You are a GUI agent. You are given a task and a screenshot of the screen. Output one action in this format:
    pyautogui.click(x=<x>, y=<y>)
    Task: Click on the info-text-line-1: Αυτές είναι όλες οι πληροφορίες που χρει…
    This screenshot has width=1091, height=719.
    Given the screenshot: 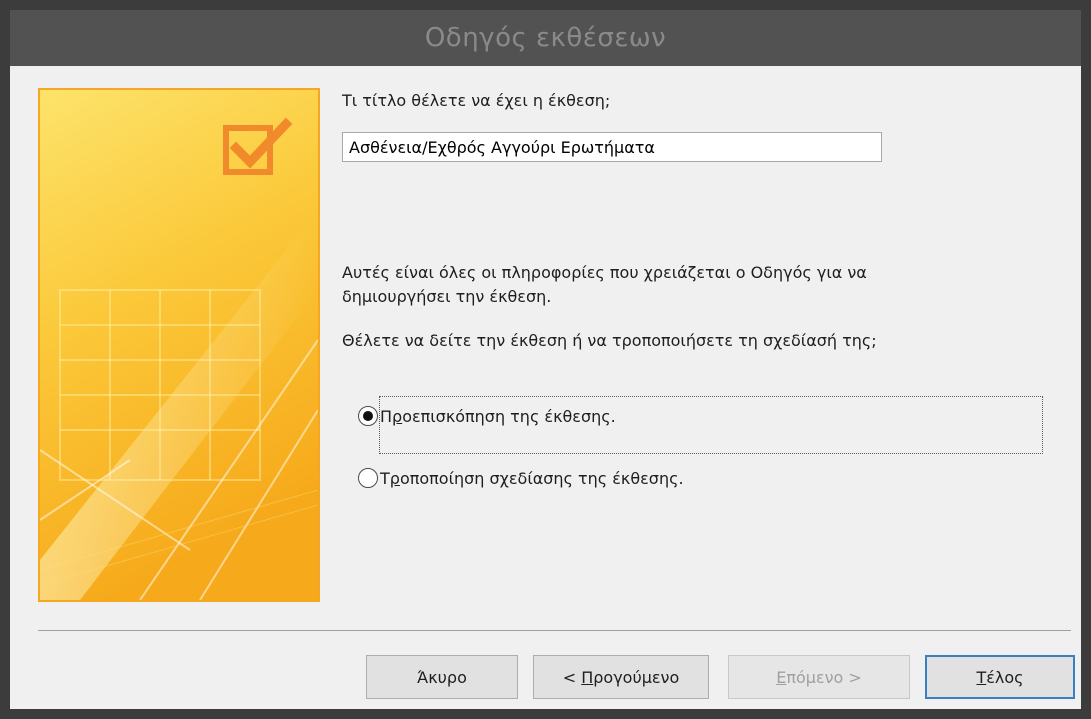 What is the action you would take?
    pyautogui.click(x=604, y=272)
    